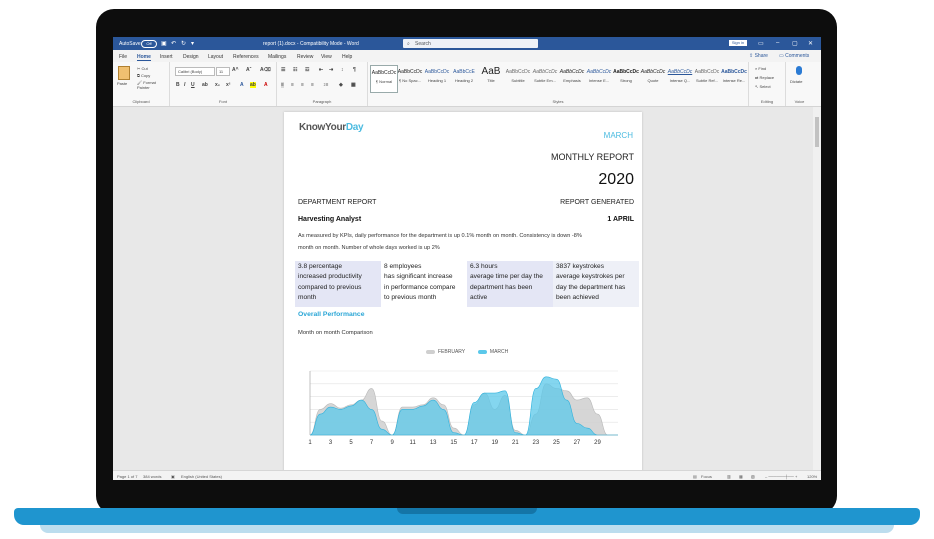  Describe the element at coordinates (817, 132) in the screenshot. I see `scrollbar-thumb` at that location.